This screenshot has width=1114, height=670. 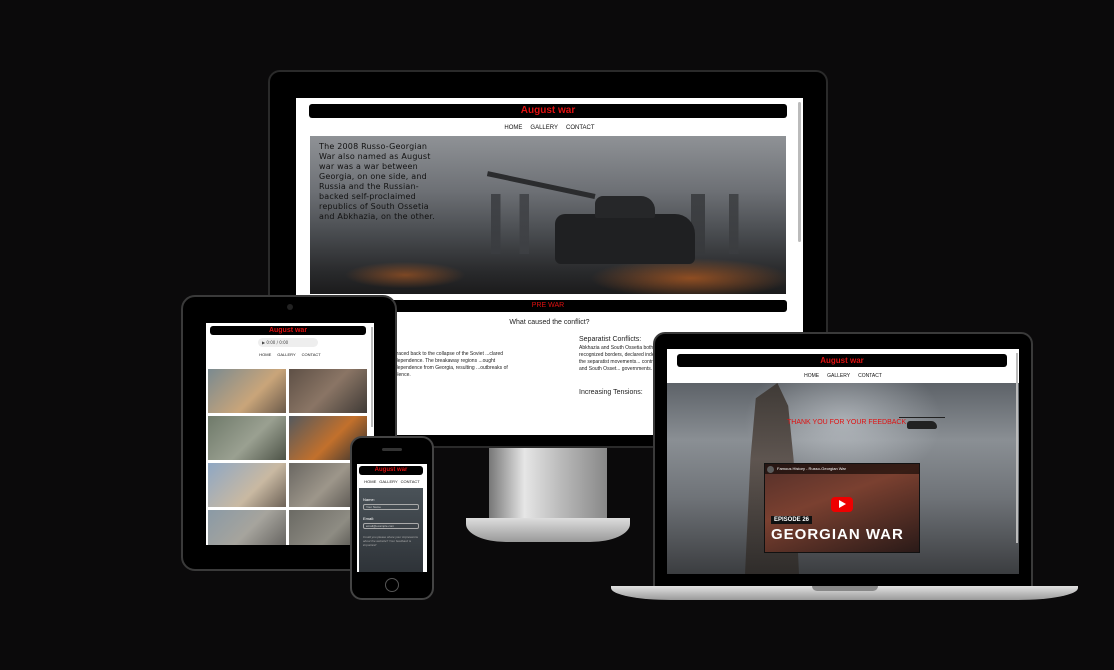 I want to click on helicopter, so click(x=922, y=423).